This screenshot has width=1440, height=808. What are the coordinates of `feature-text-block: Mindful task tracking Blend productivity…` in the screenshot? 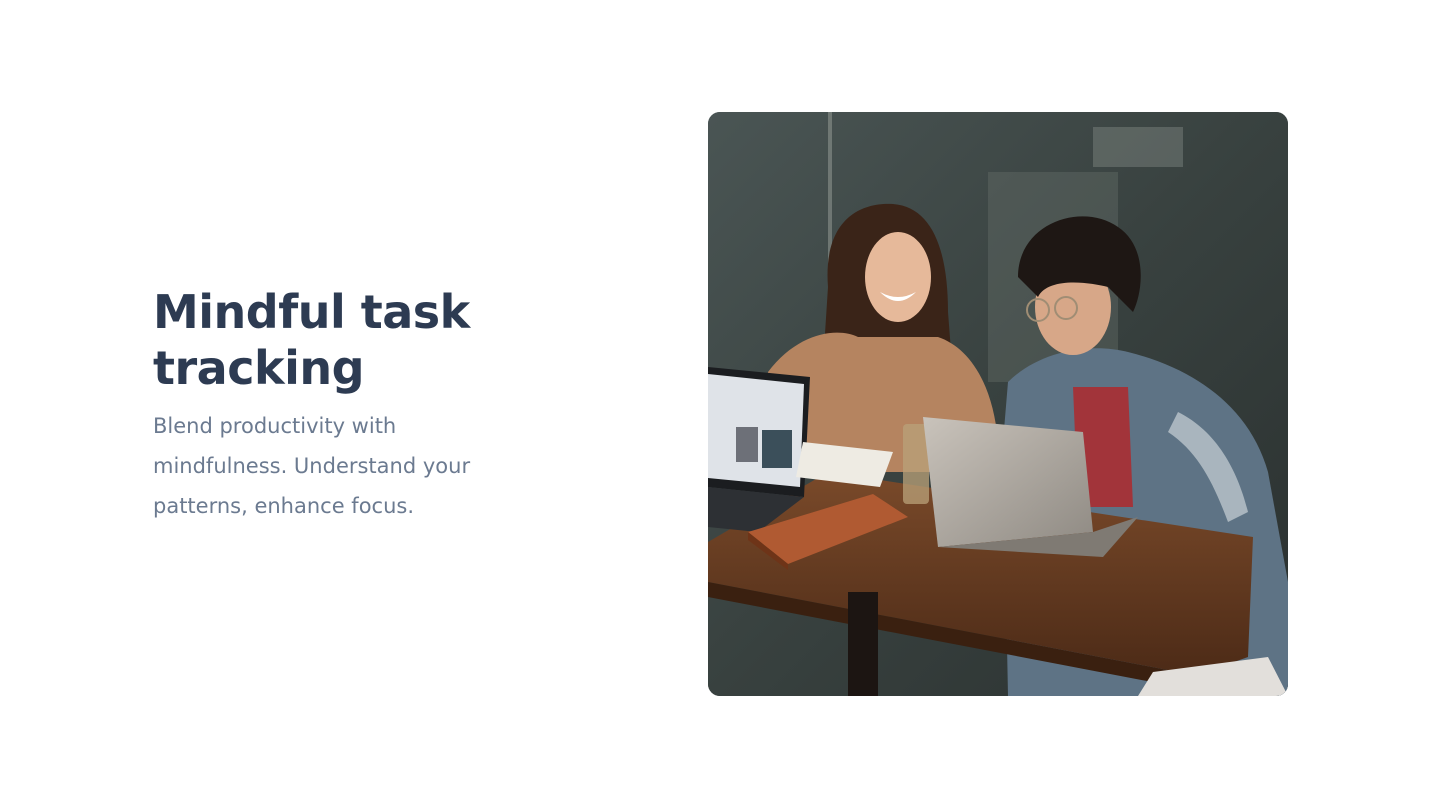 It's located at (343, 405).